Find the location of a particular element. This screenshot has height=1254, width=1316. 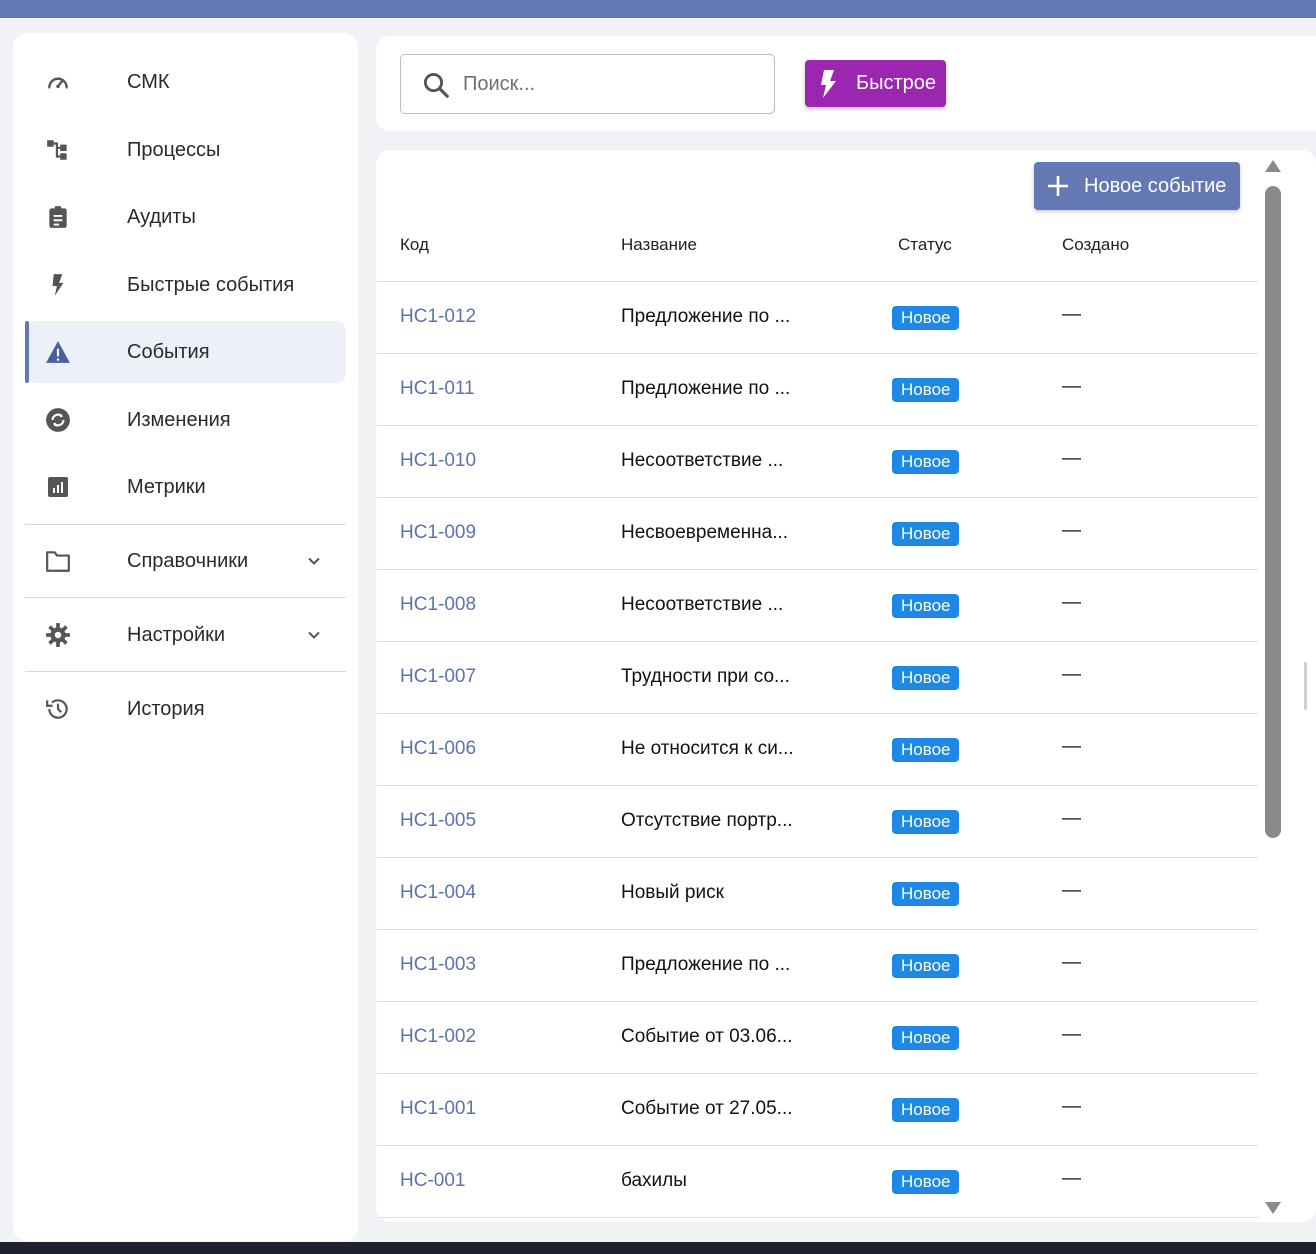

new-event-label: Новое событие is located at coordinates (1155, 186).